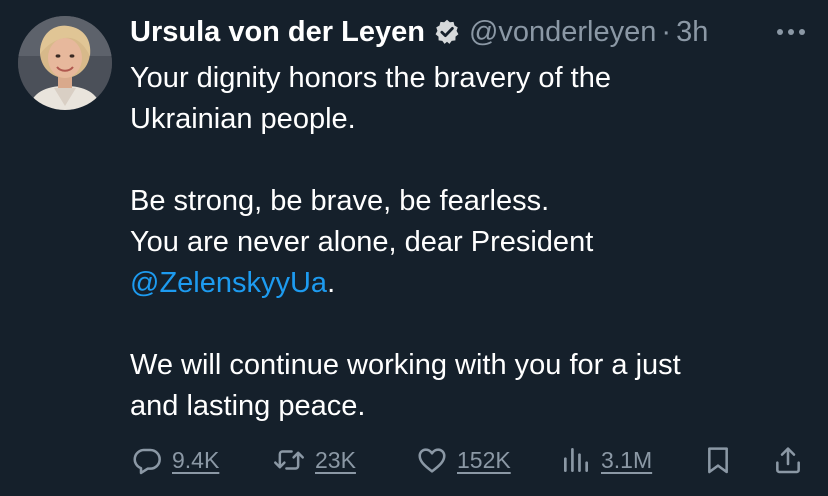  I want to click on views-icon, so click(576, 460).